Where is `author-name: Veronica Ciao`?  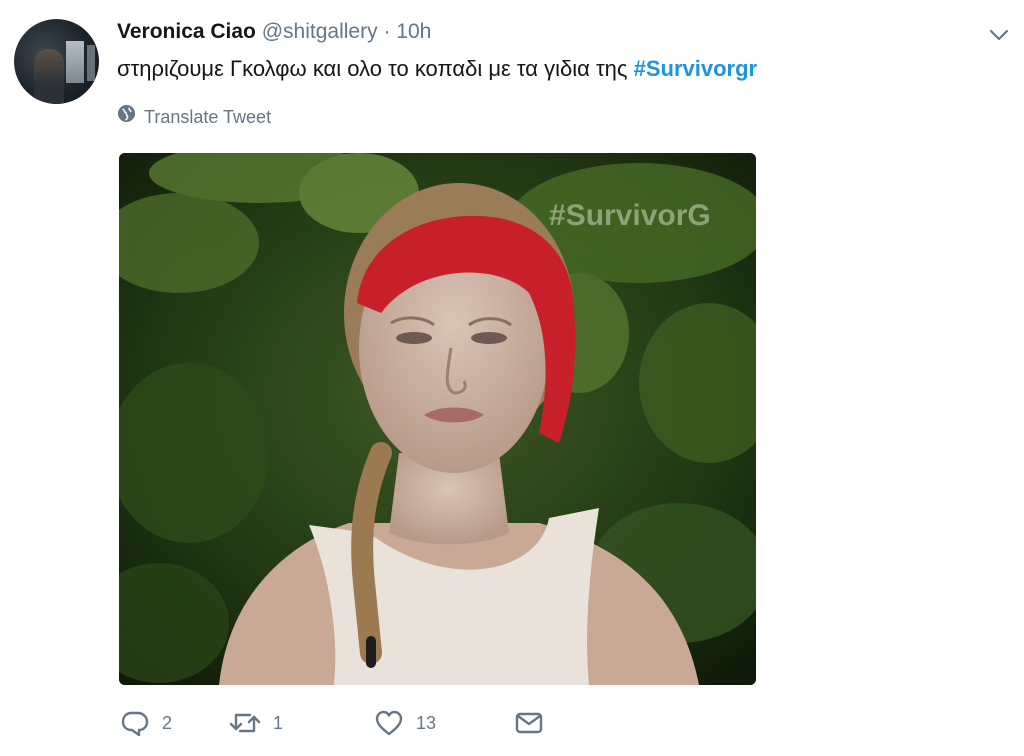 author-name: Veronica Ciao is located at coordinates (186, 31).